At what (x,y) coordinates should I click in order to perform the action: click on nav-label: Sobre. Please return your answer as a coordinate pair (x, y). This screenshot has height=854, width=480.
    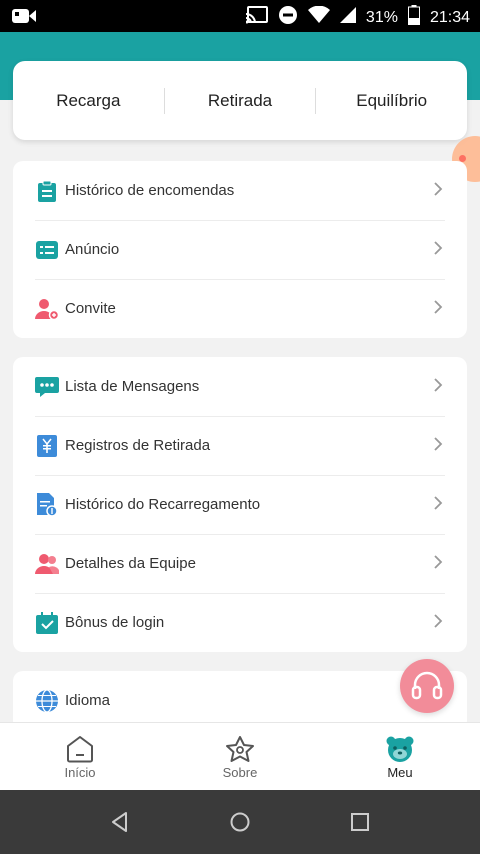
    Looking at the image, I should click on (240, 772).